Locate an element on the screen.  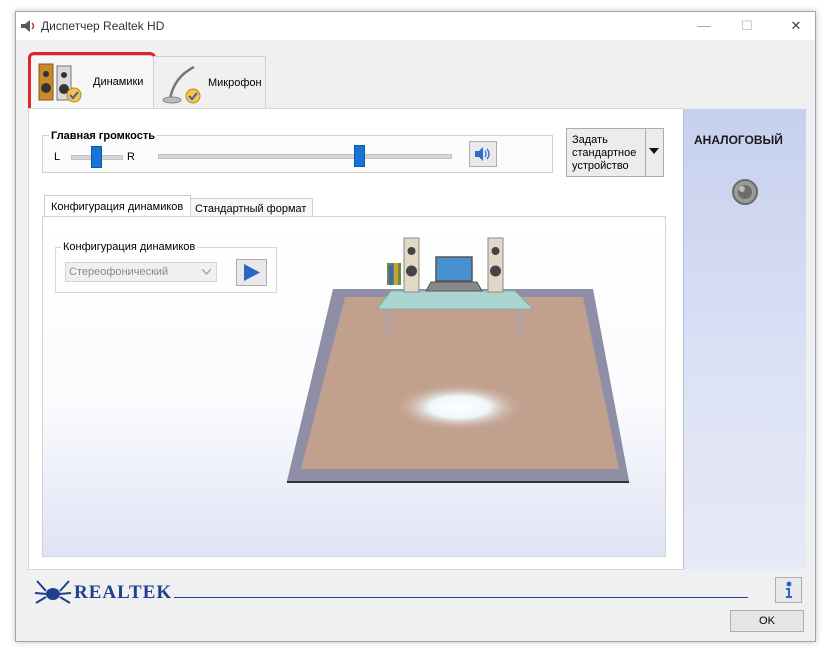
brand-name: REALTEK is located at coordinates (123, 592).